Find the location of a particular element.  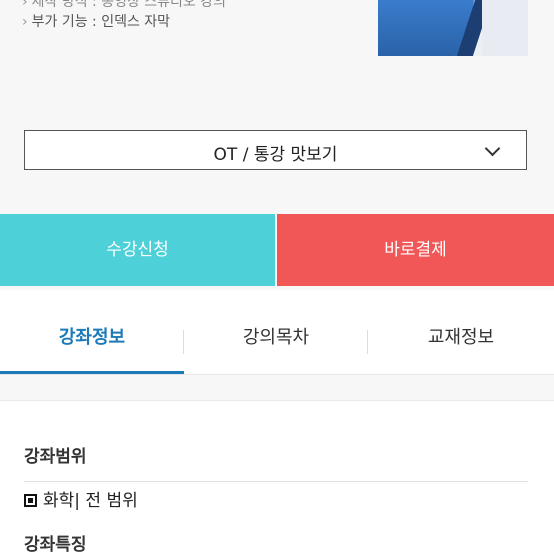

scope-value: 화학| 전 범위 is located at coordinates (81, 498).